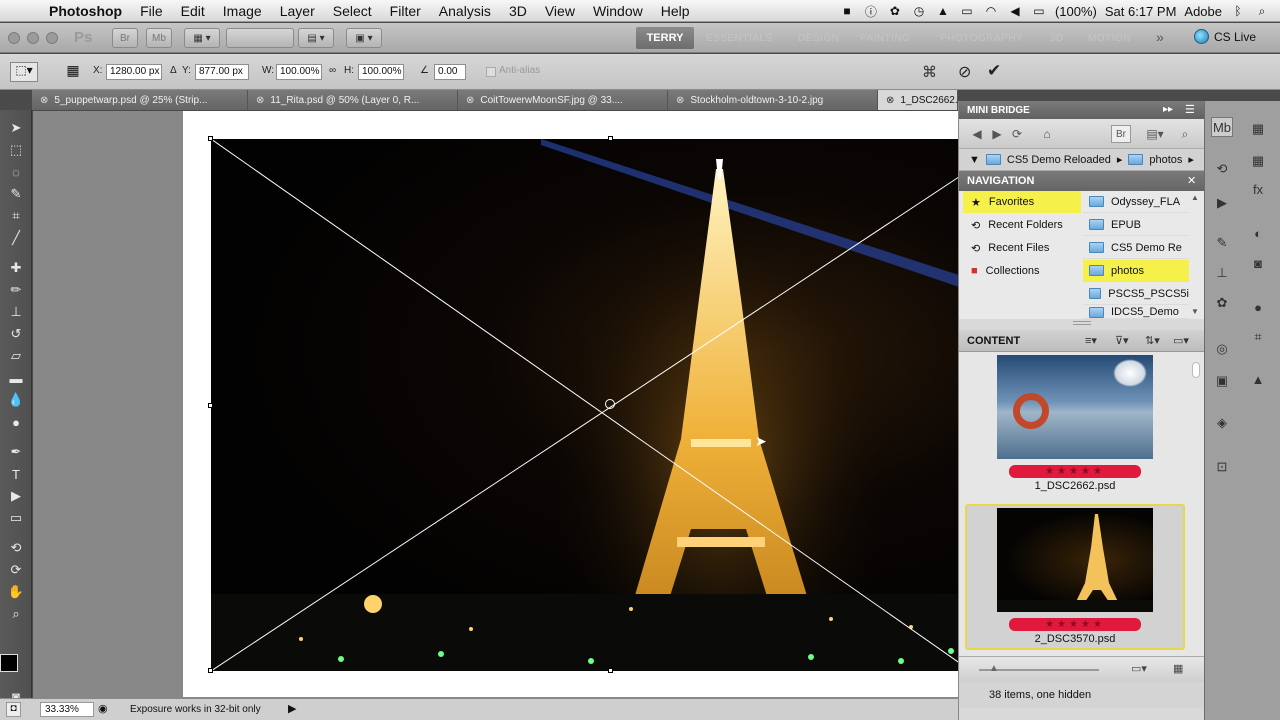 This screenshot has width=1280, height=720. What do you see at coordinates (1075, 560) in the screenshot?
I see `thumbnail-eiffel-tower` at bounding box center [1075, 560].